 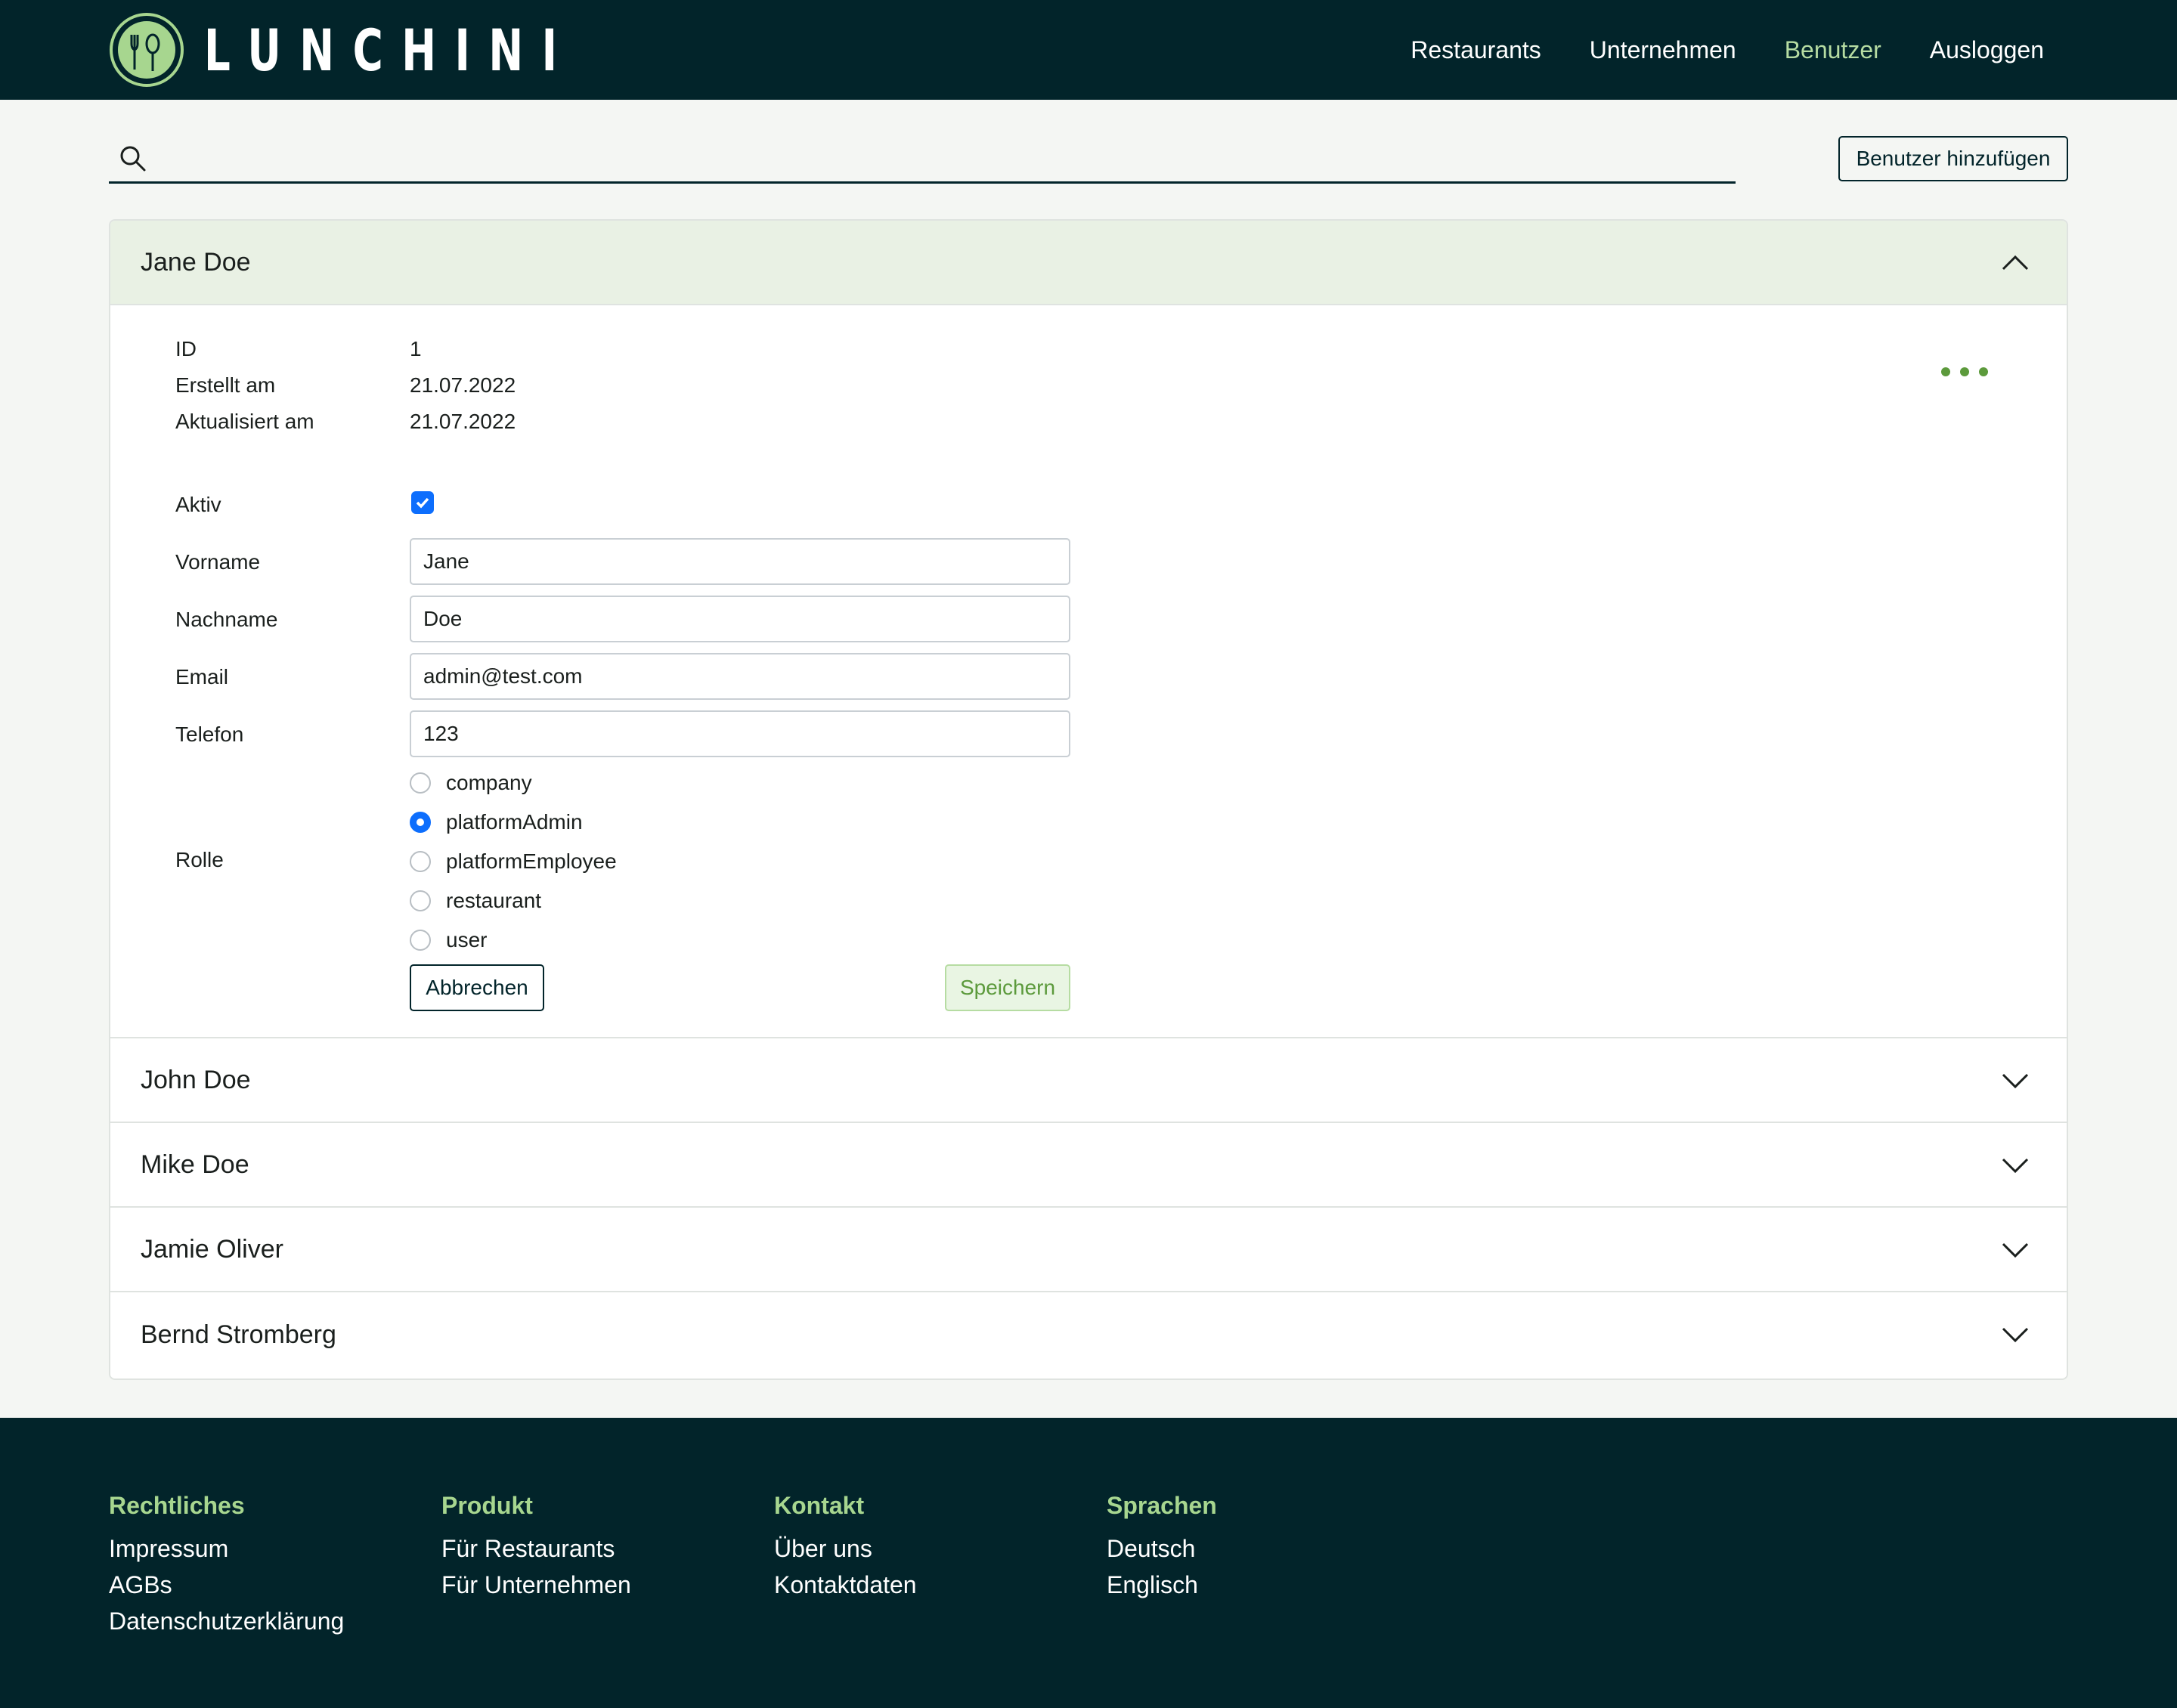 I want to click on user-name: Jamie Oliver, so click(x=212, y=1249).